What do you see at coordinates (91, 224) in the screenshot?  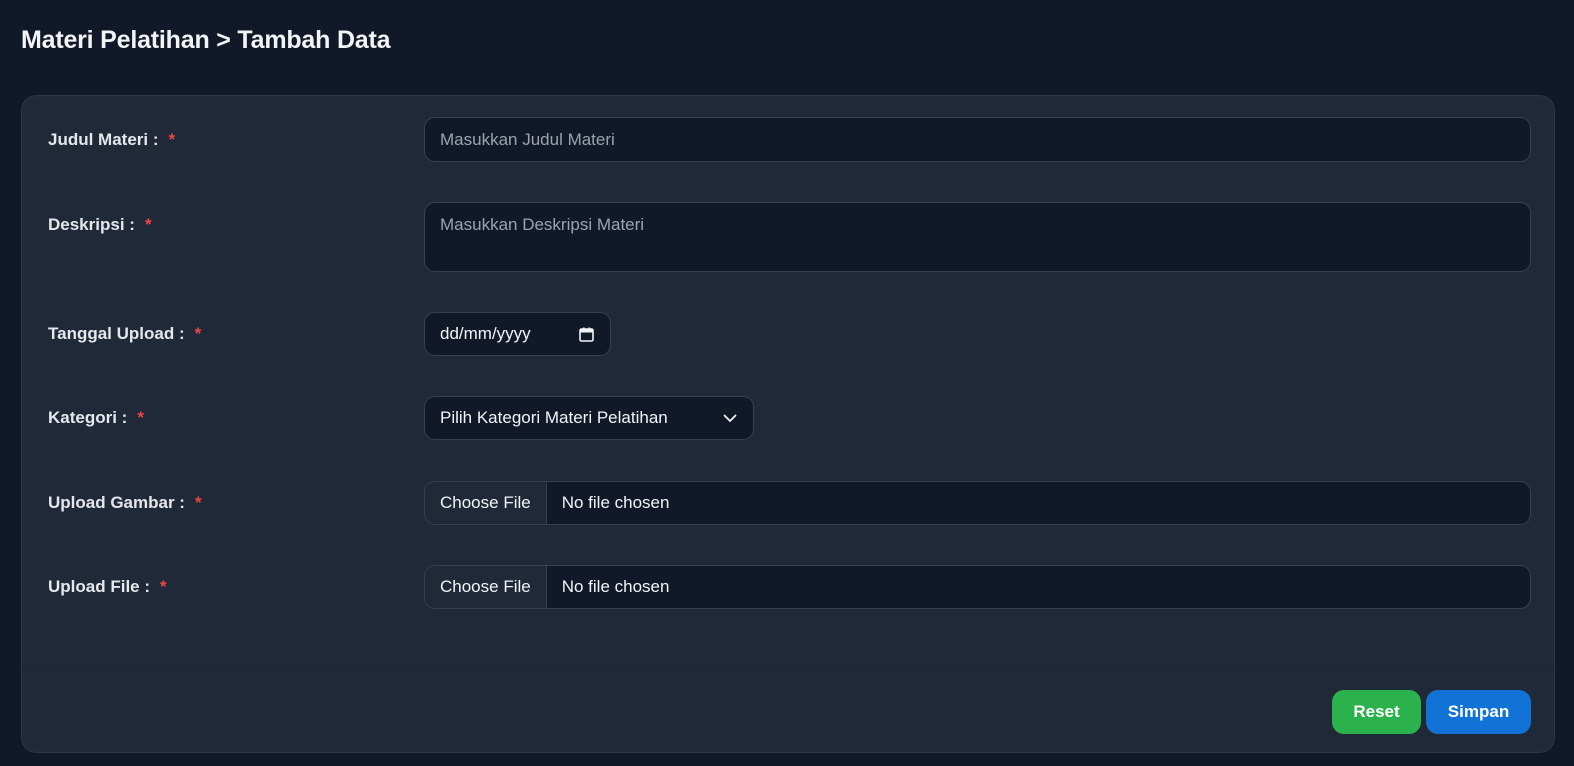 I see `deskripsi-label-text: Deskripsi :` at bounding box center [91, 224].